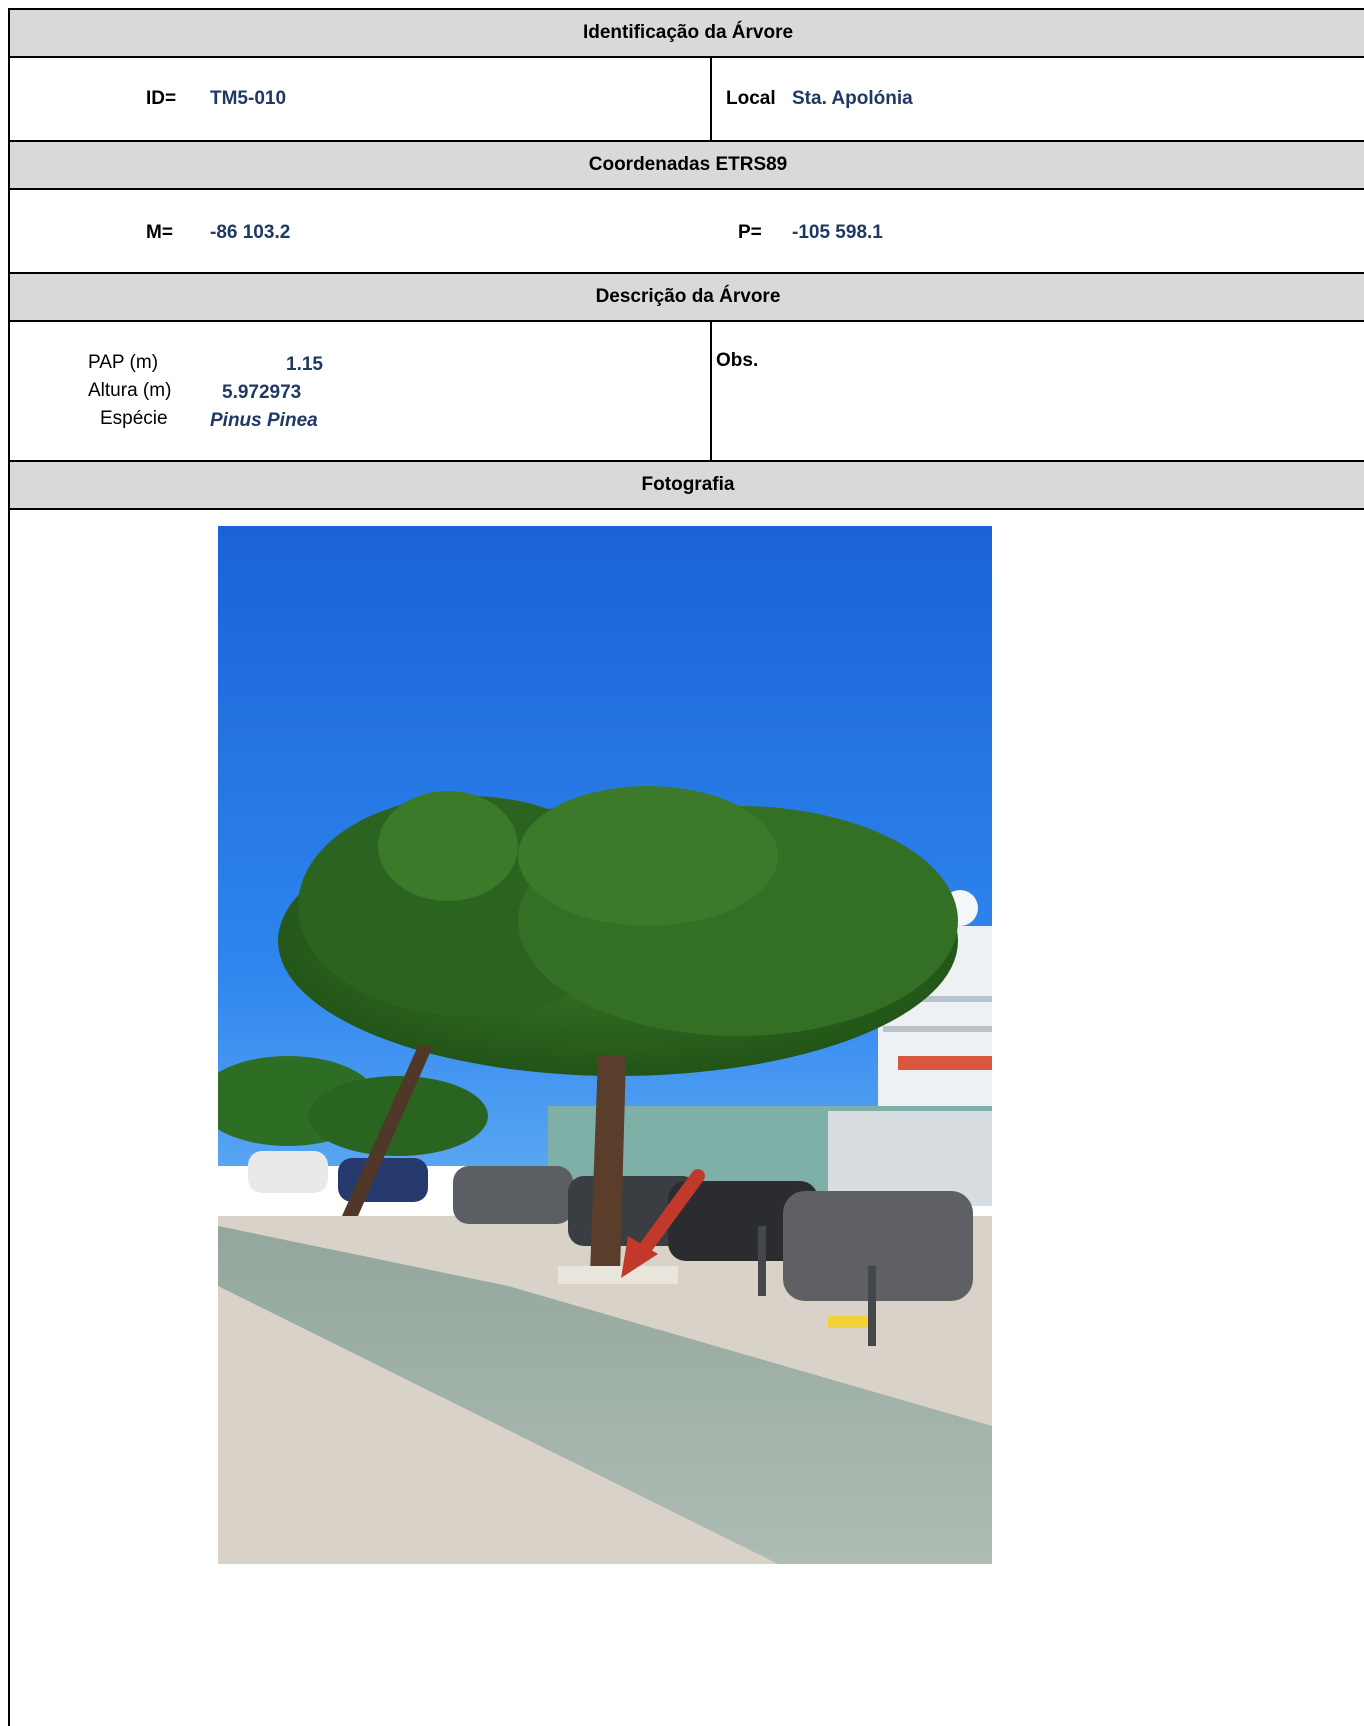  I want to click on m-label: M=, so click(159, 232).